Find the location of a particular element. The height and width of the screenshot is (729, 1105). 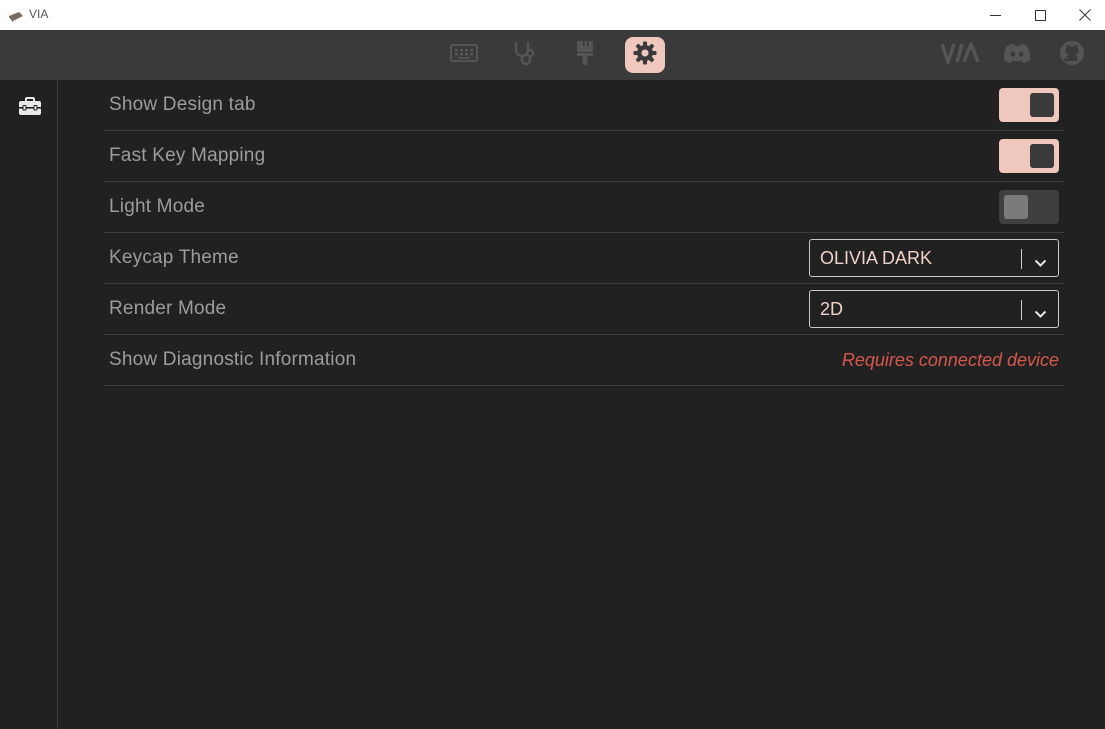

close-button is located at coordinates (1083, 15).